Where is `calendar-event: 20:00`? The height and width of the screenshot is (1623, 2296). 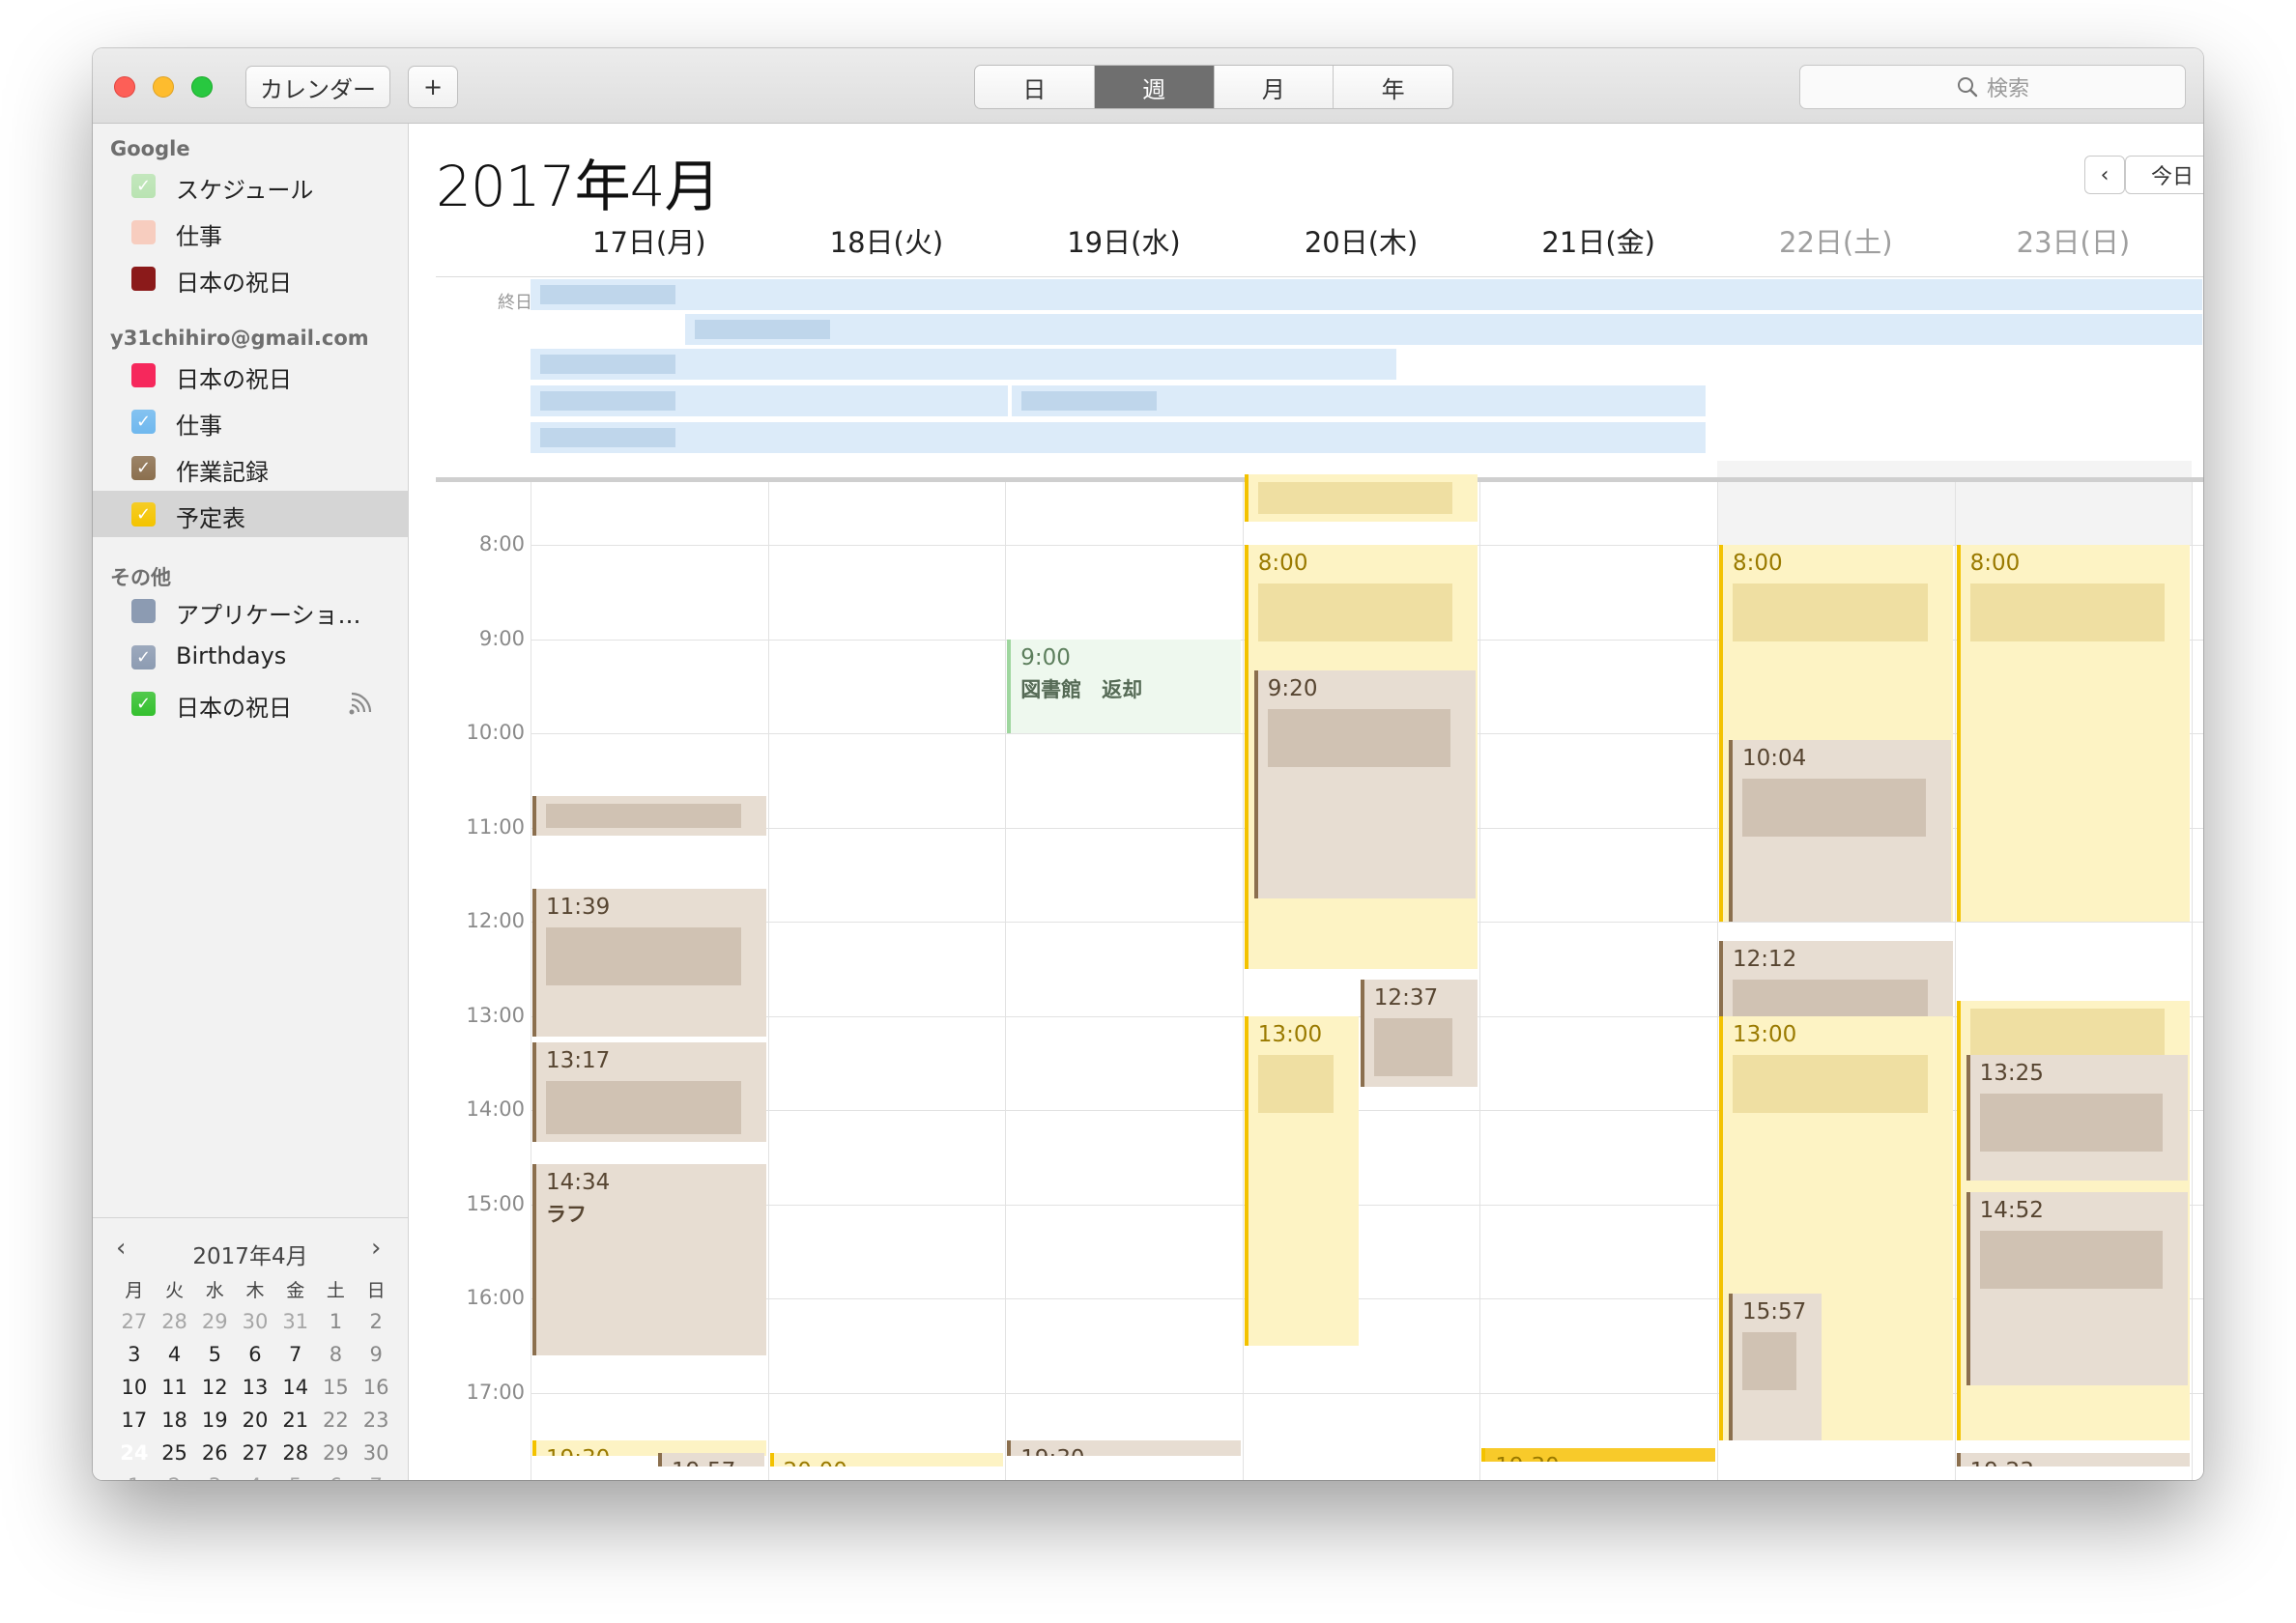 calendar-event: 20:00 is located at coordinates (886, 1459).